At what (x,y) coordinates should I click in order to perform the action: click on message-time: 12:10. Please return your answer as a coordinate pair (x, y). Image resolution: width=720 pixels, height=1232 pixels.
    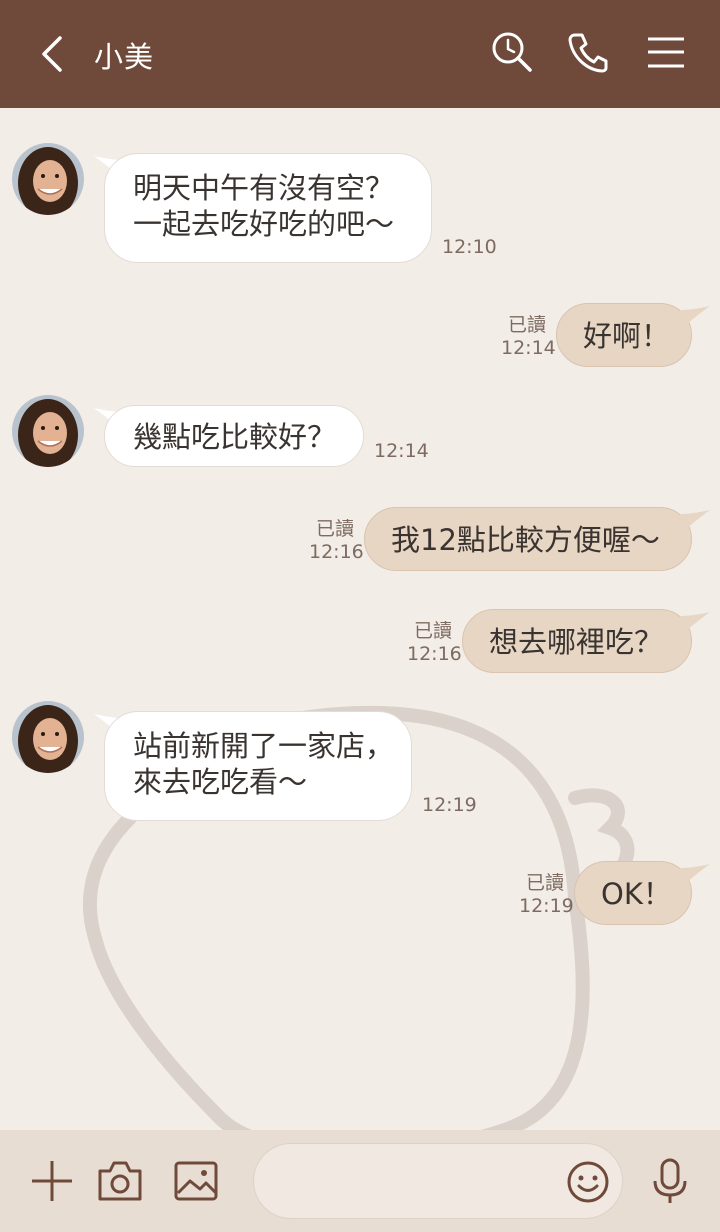
    Looking at the image, I should click on (469, 247).